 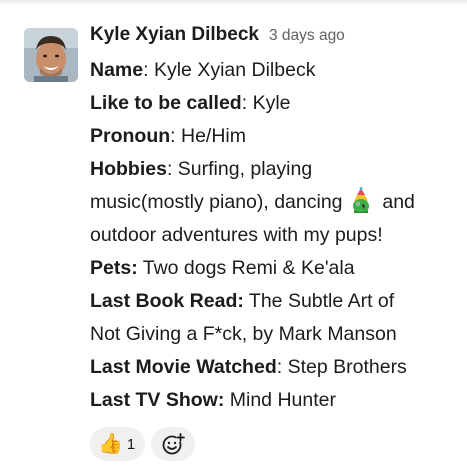 I want to click on line-name: Name: Kyle Xyian Dilbeck, so click(x=272, y=70).